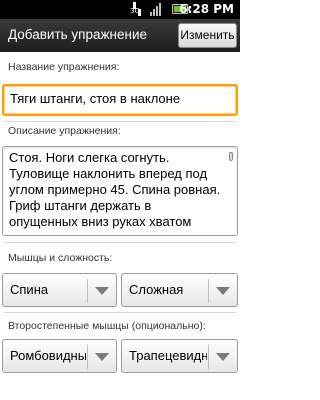 This screenshot has width=320, height=400. What do you see at coordinates (107, 326) in the screenshot?
I see `secondary-muscles-label: Второстепенные мышцы (опционально):` at bounding box center [107, 326].